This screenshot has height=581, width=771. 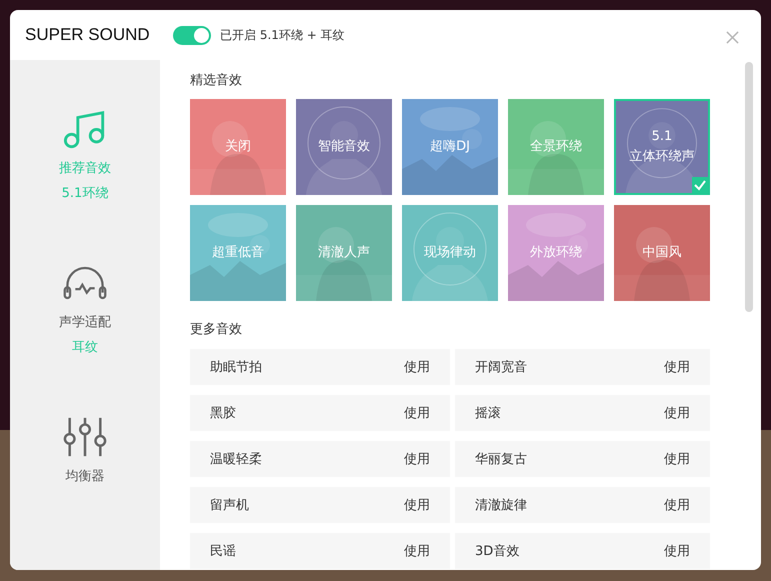 I want to click on music-note-icon, so click(x=85, y=129).